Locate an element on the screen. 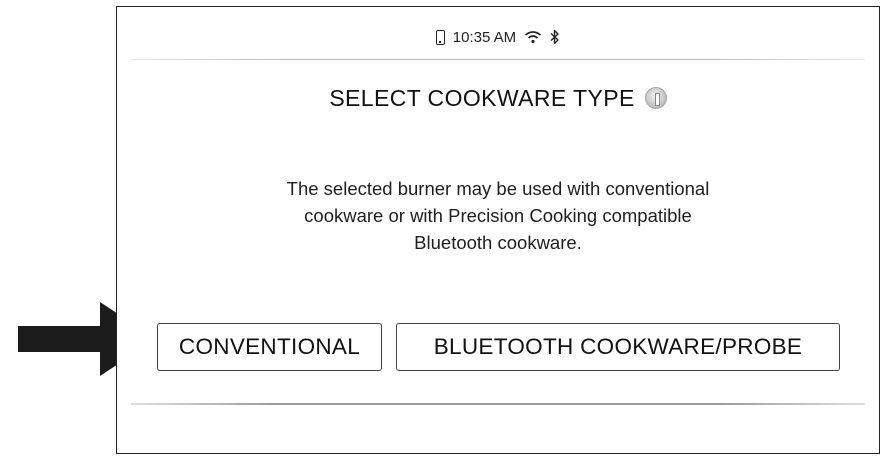 Image resolution: width=888 pixels, height=460 pixels. bluetooth-cookware-probe-button: BLUETOOTH COOKWARE/PROBE is located at coordinates (618, 347).